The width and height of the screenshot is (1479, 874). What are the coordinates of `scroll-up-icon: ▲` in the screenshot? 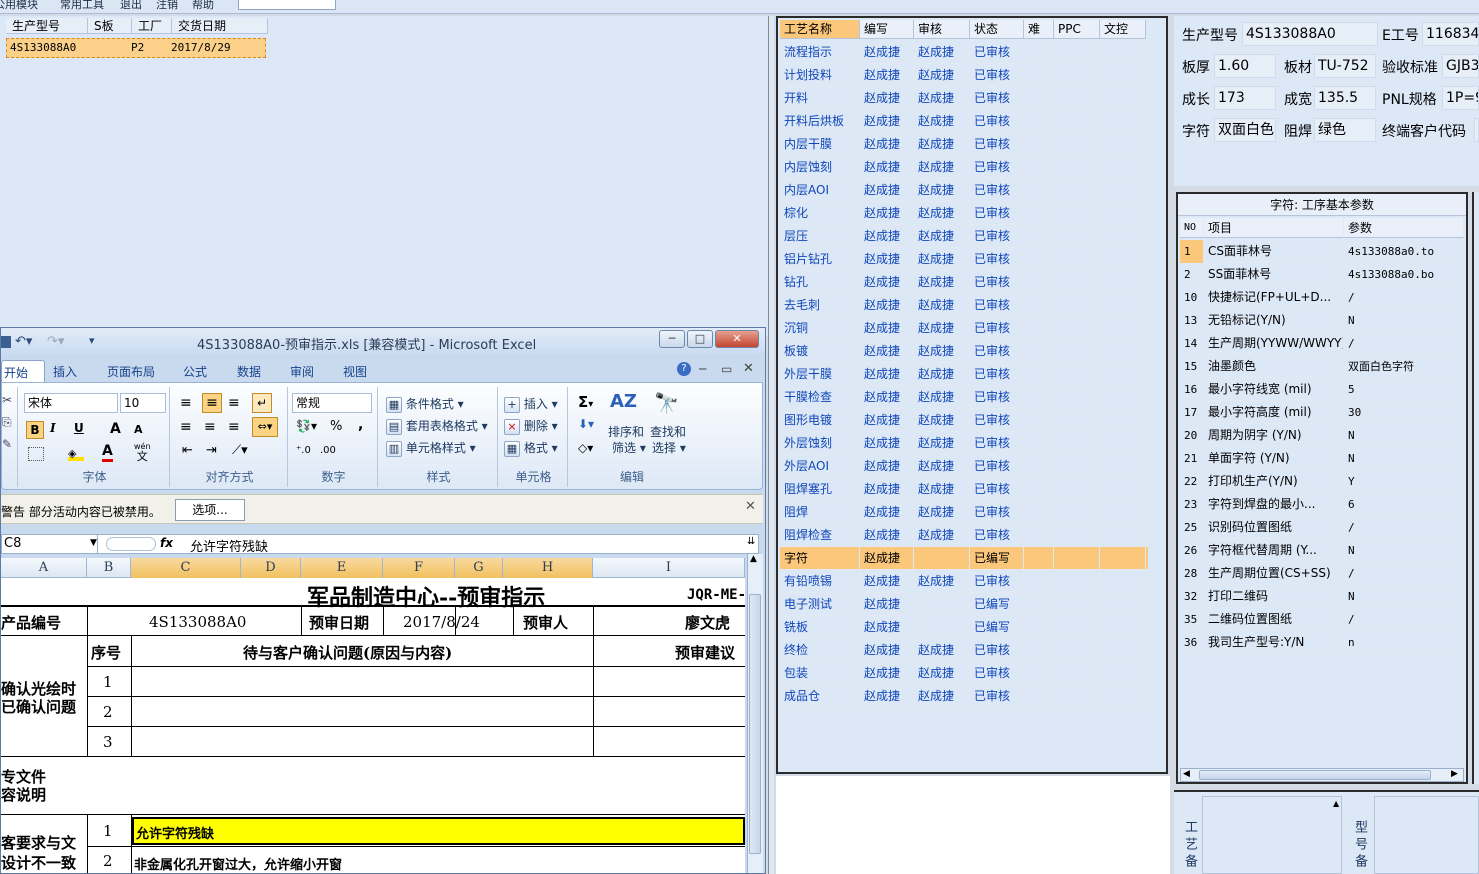 It's located at (753, 559).